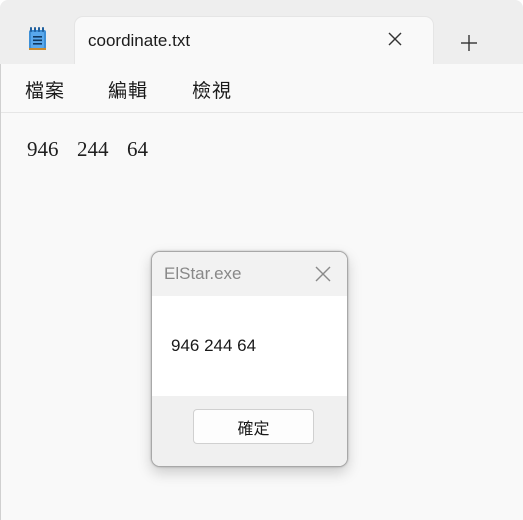 The height and width of the screenshot is (520, 523). Describe the element at coordinates (37, 39) in the screenshot. I see `notepad-icon` at that location.